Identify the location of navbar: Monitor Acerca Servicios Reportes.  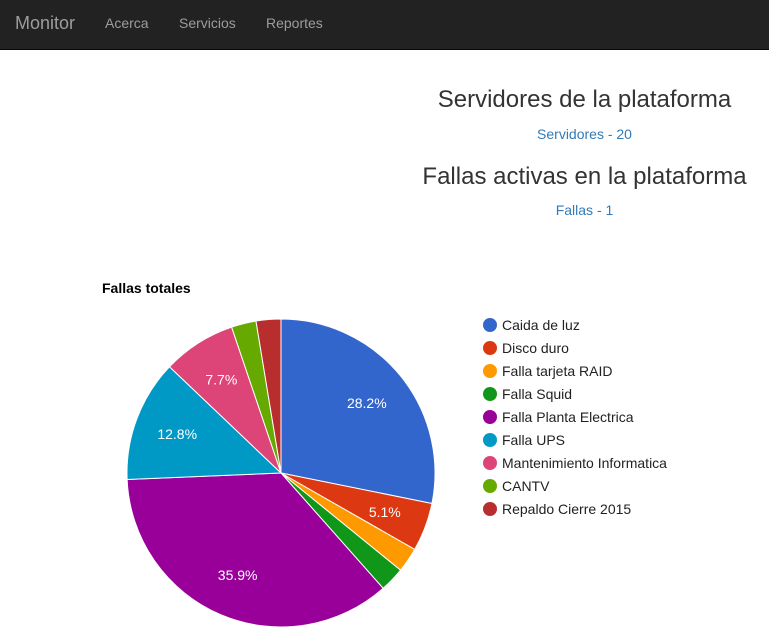
(384, 25).